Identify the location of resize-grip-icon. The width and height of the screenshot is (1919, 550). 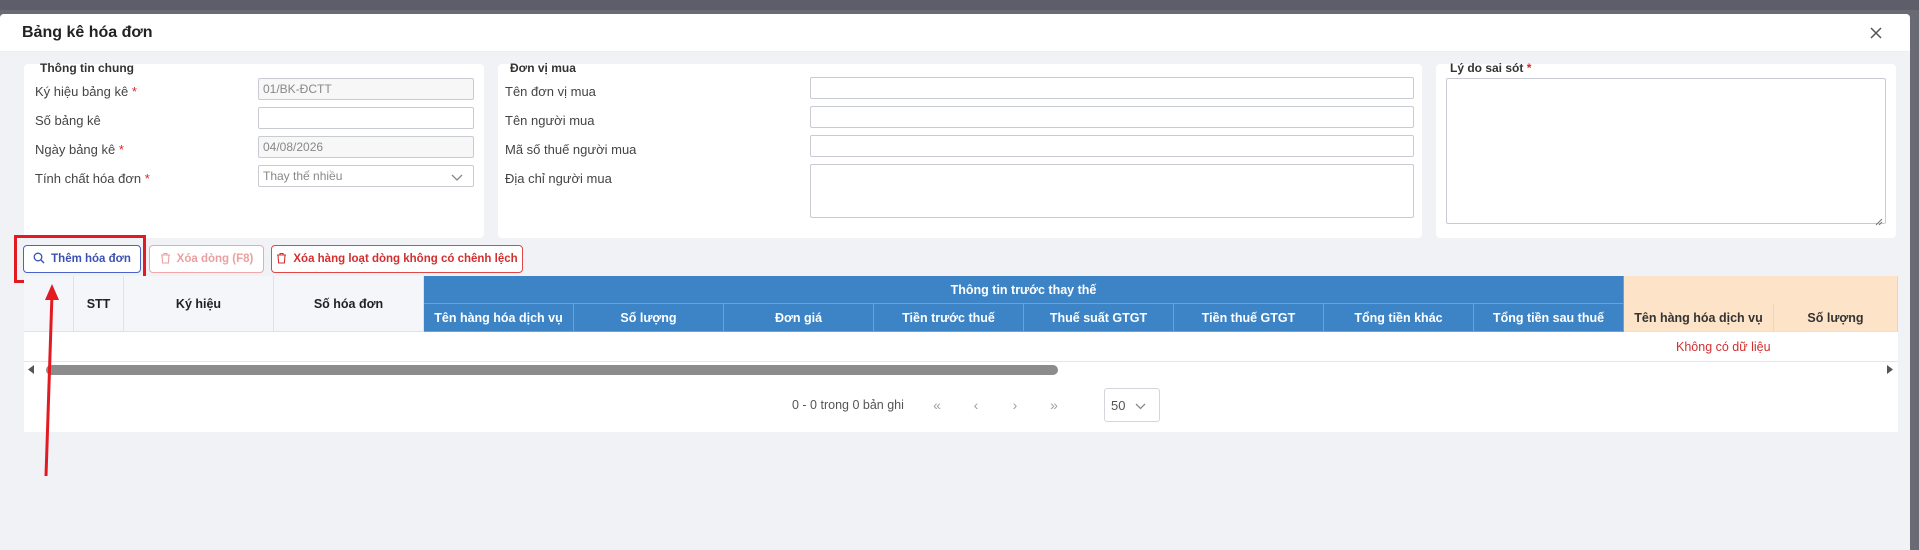
(1879, 219).